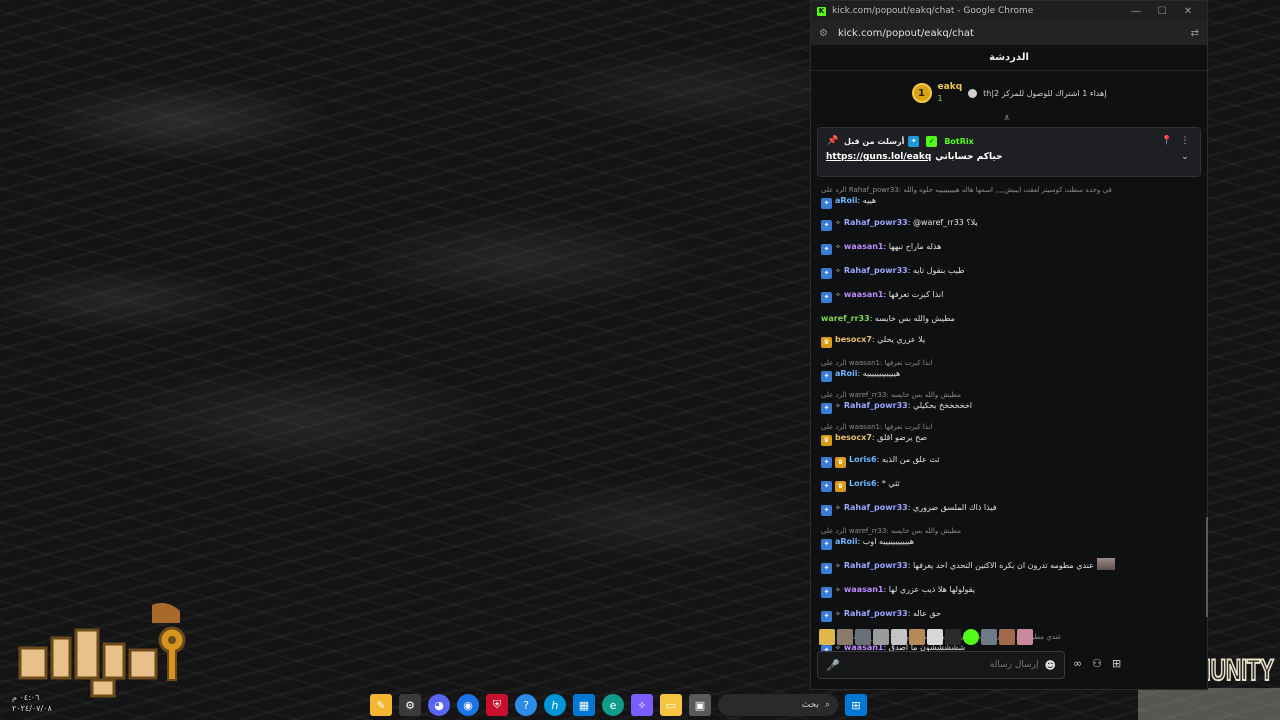 Image resolution: width=1280 pixels, height=720 pixels. Describe the element at coordinates (439, 705) in the screenshot. I see `discord-icon: ◕` at that location.